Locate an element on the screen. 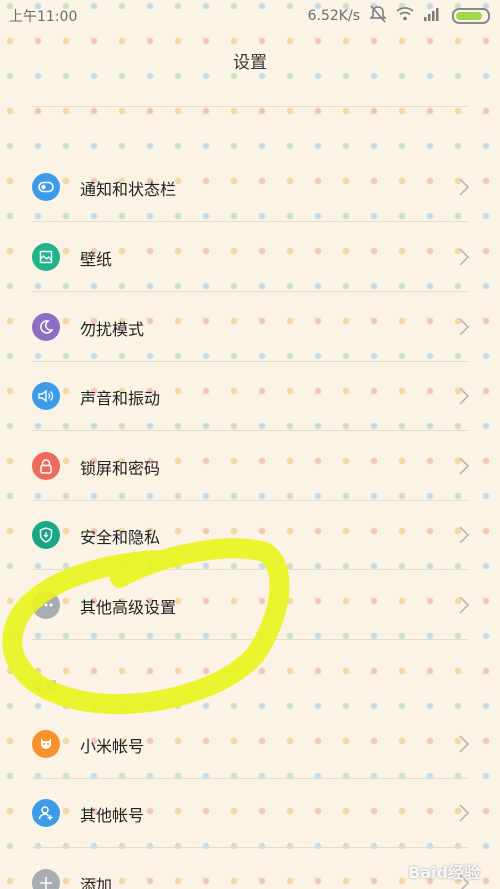 This screenshot has height=889, width=500. row-divider is located at coordinates (250, 639).